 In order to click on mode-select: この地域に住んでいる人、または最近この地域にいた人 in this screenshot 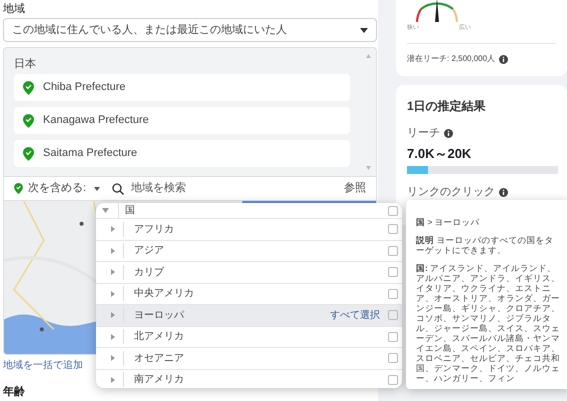, I will do `click(190, 30)`.